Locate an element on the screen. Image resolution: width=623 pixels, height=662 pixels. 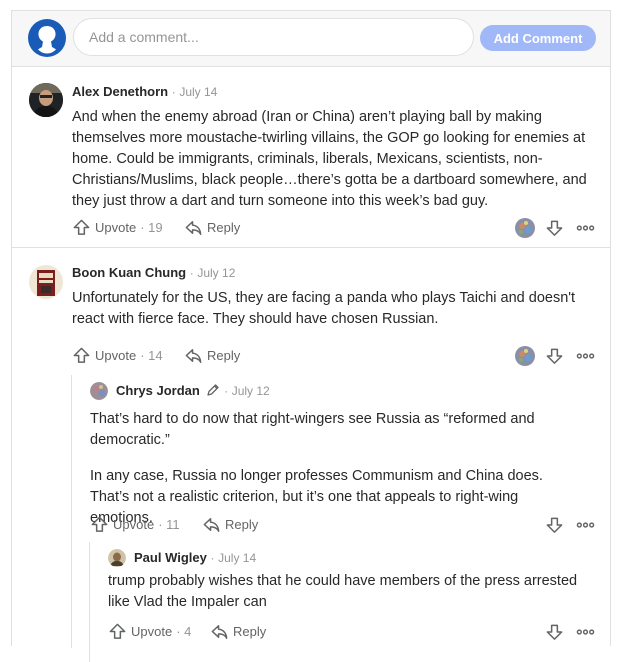
pencil-icon is located at coordinates (213, 391).